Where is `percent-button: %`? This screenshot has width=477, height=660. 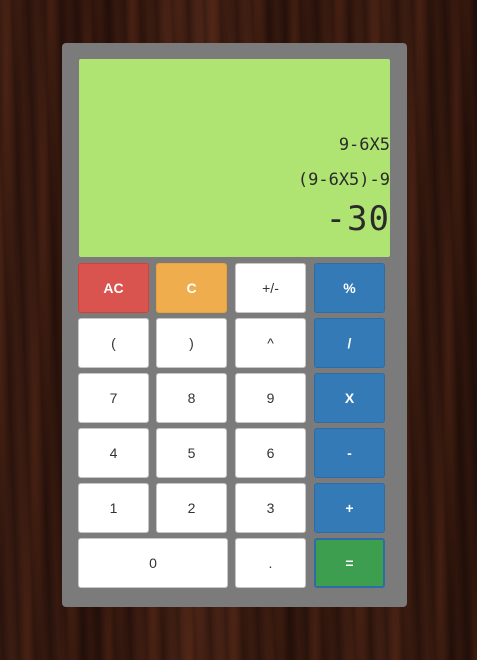 percent-button: % is located at coordinates (349, 288).